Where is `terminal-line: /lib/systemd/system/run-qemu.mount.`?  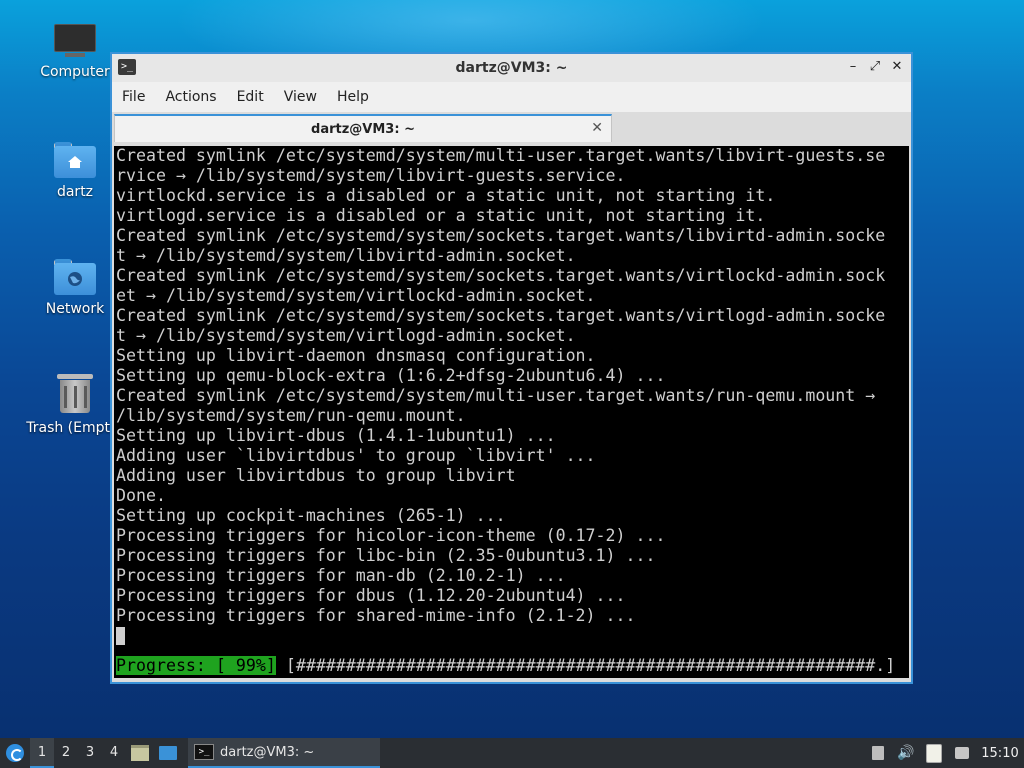
terminal-line: /lib/systemd/system/run-qemu.mount. is located at coordinates (291, 415).